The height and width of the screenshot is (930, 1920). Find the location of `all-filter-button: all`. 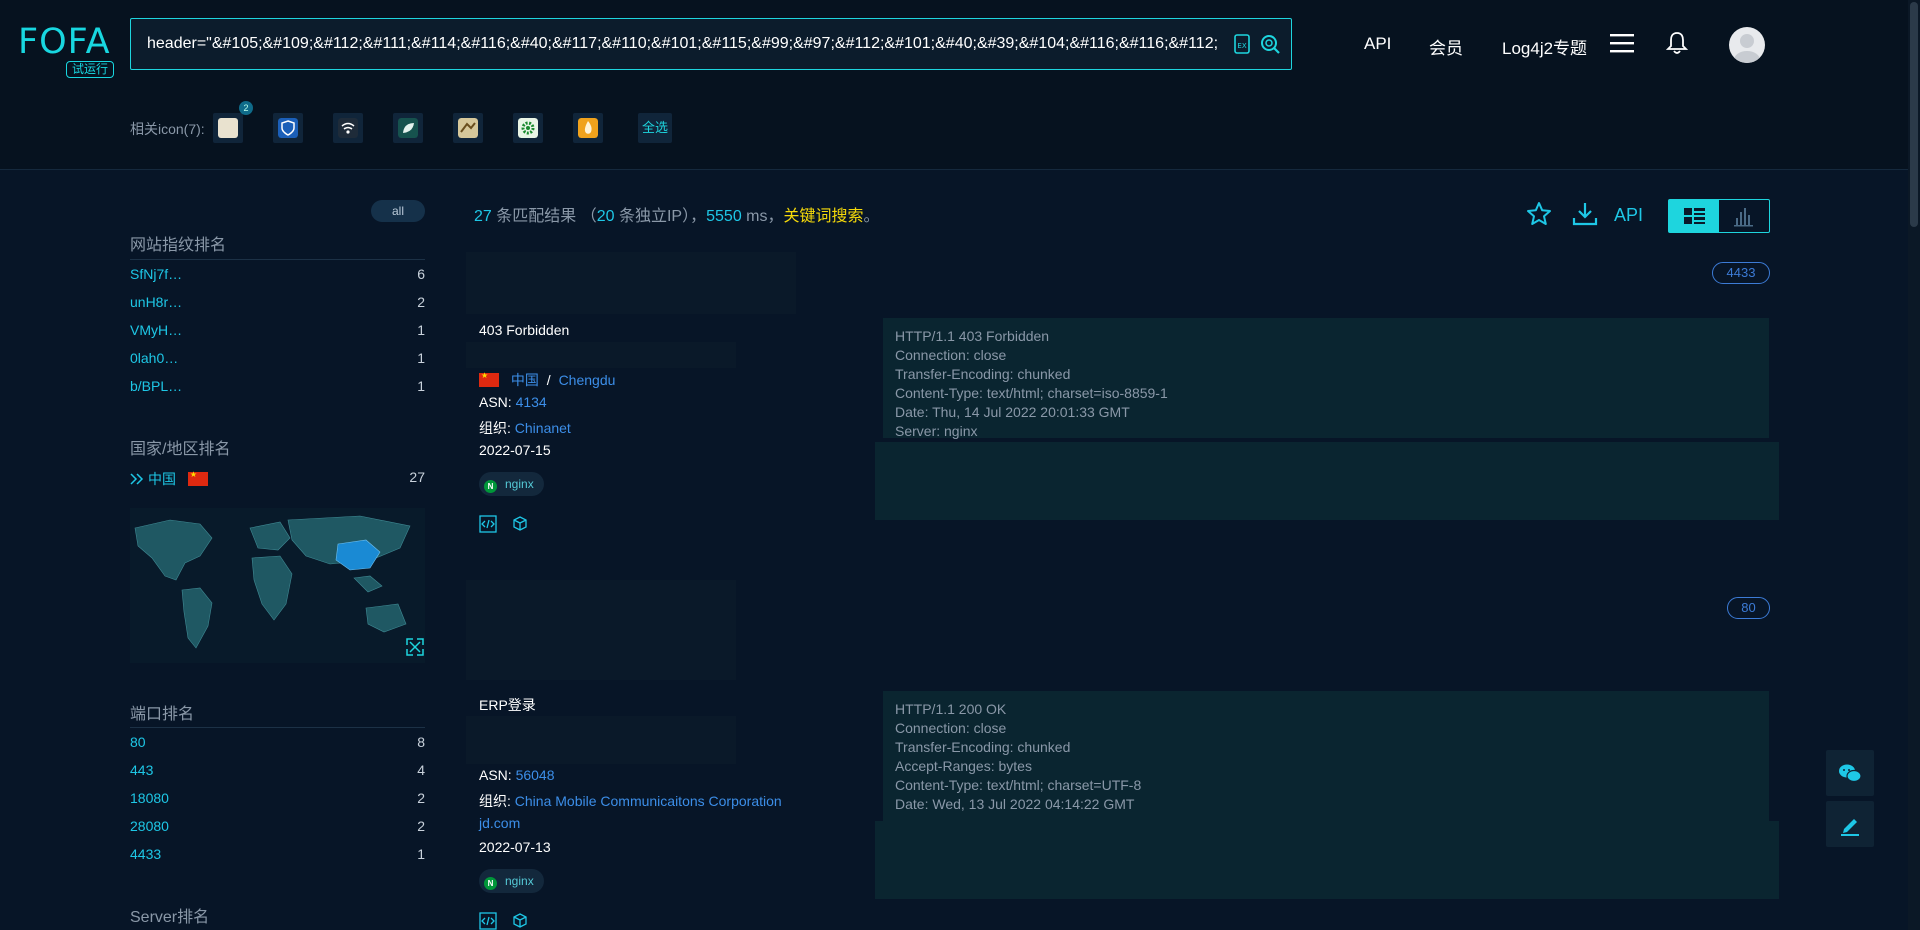

all-filter-button: all is located at coordinates (398, 211).